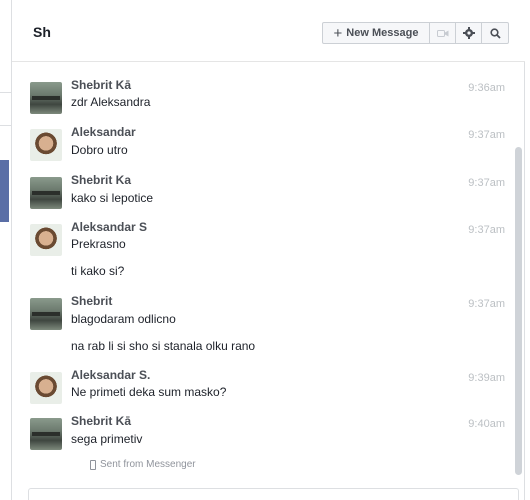  What do you see at coordinates (272, 145) in the screenshot?
I see `message-group: Aleksandar 9:37am Dobro utro` at bounding box center [272, 145].